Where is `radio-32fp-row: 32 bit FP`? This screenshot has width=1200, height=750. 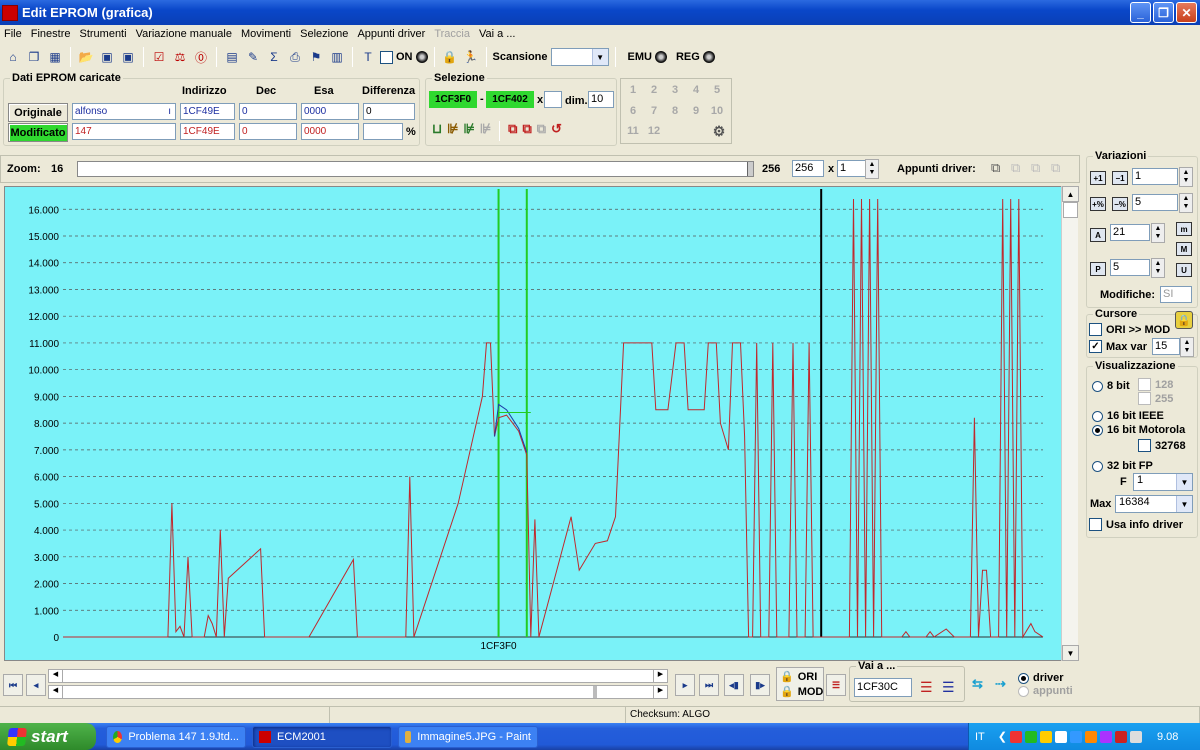 radio-32fp-row: 32 bit FP is located at coordinates (1122, 466).